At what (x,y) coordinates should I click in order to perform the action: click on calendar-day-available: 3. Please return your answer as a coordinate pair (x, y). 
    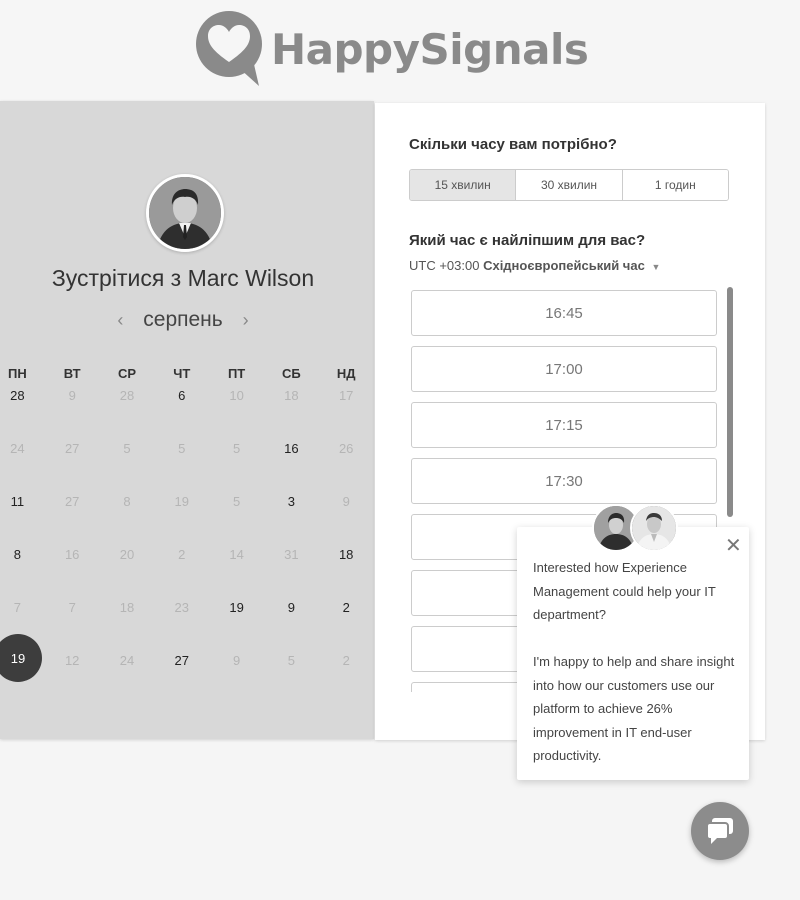
    Looking at the image, I should click on (291, 520).